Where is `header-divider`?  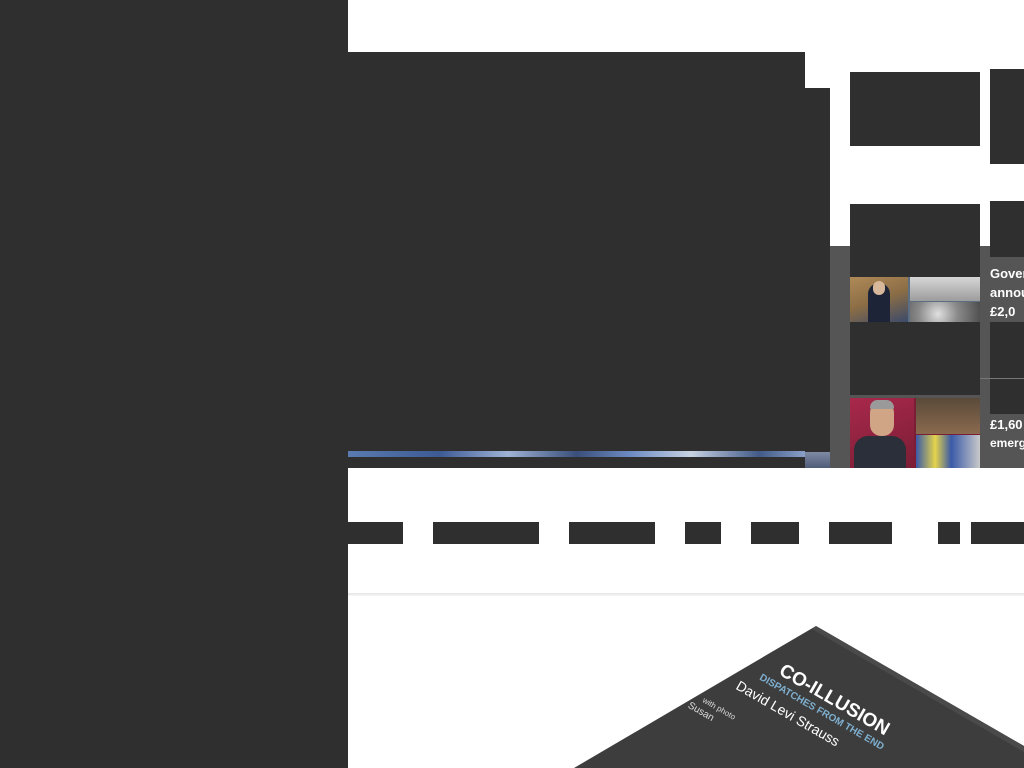 header-divider is located at coordinates (686, 594).